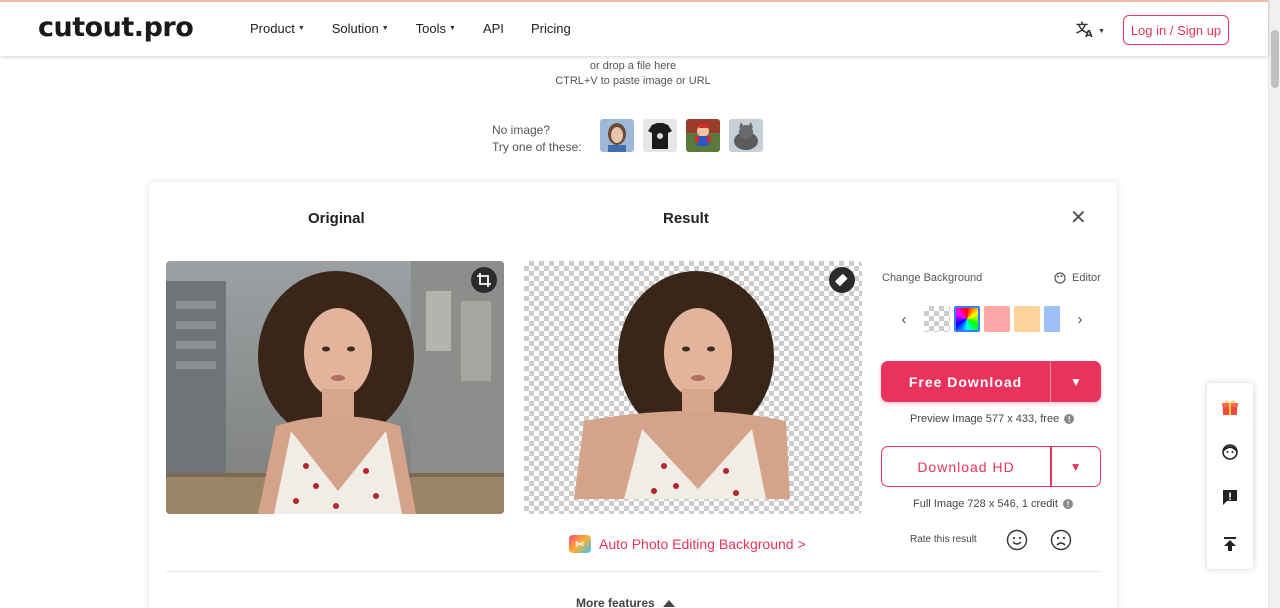 This screenshot has width=1280, height=608. Describe the element at coordinates (1060, 278) in the screenshot. I see `palette-icon` at that location.